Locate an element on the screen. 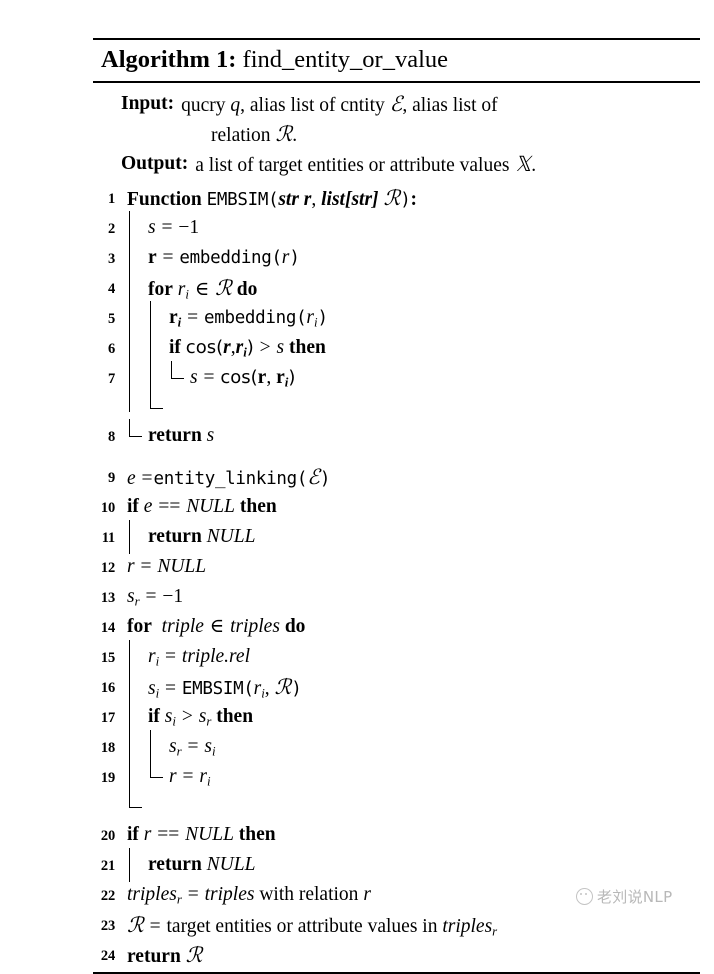 The width and height of the screenshot is (714, 974). line-number: 20 is located at coordinates (107, 835).